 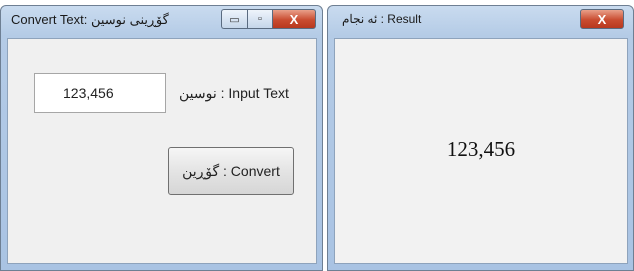 What do you see at coordinates (234, 93) in the screenshot?
I see `input-text-label: نوسین : Input Text` at bounding box center [234, 93].